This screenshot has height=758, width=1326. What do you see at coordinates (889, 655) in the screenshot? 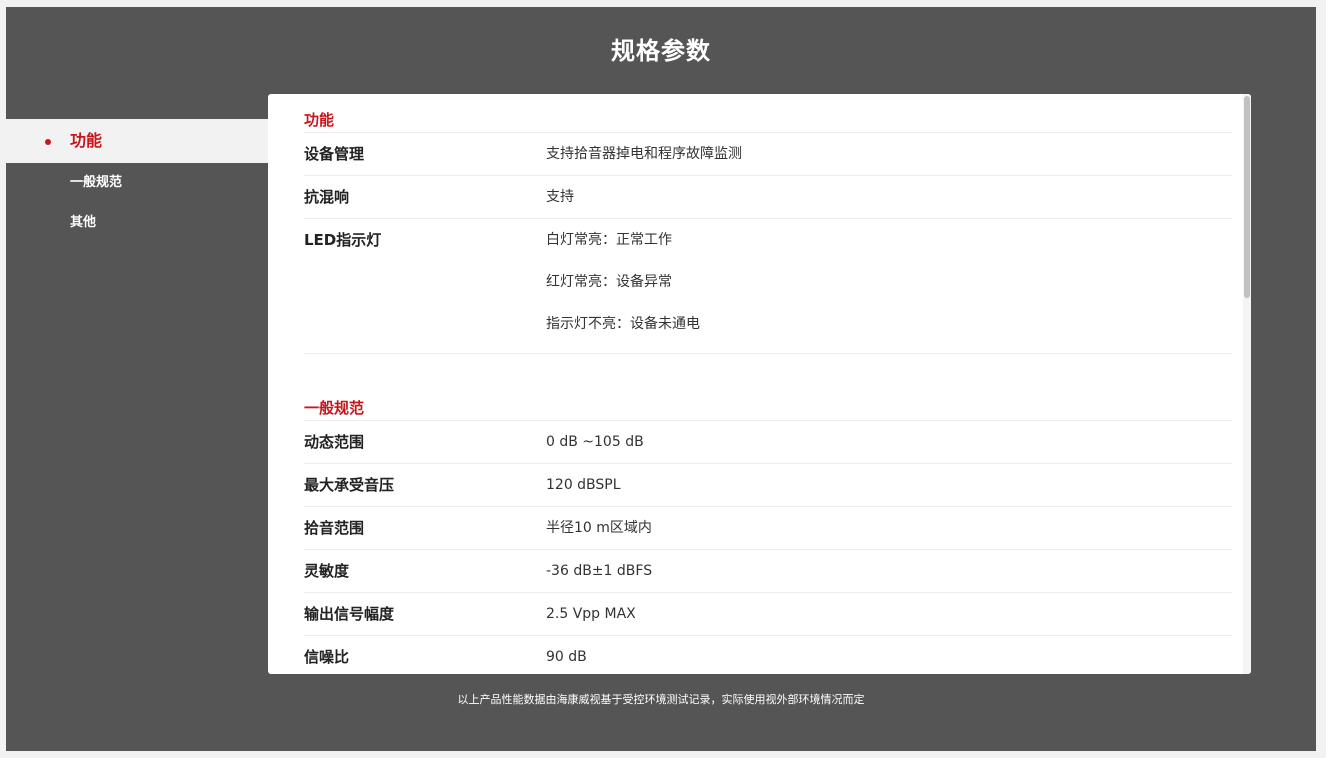
I see `spec-values: 90 dB` at bounding box center [889, 655].